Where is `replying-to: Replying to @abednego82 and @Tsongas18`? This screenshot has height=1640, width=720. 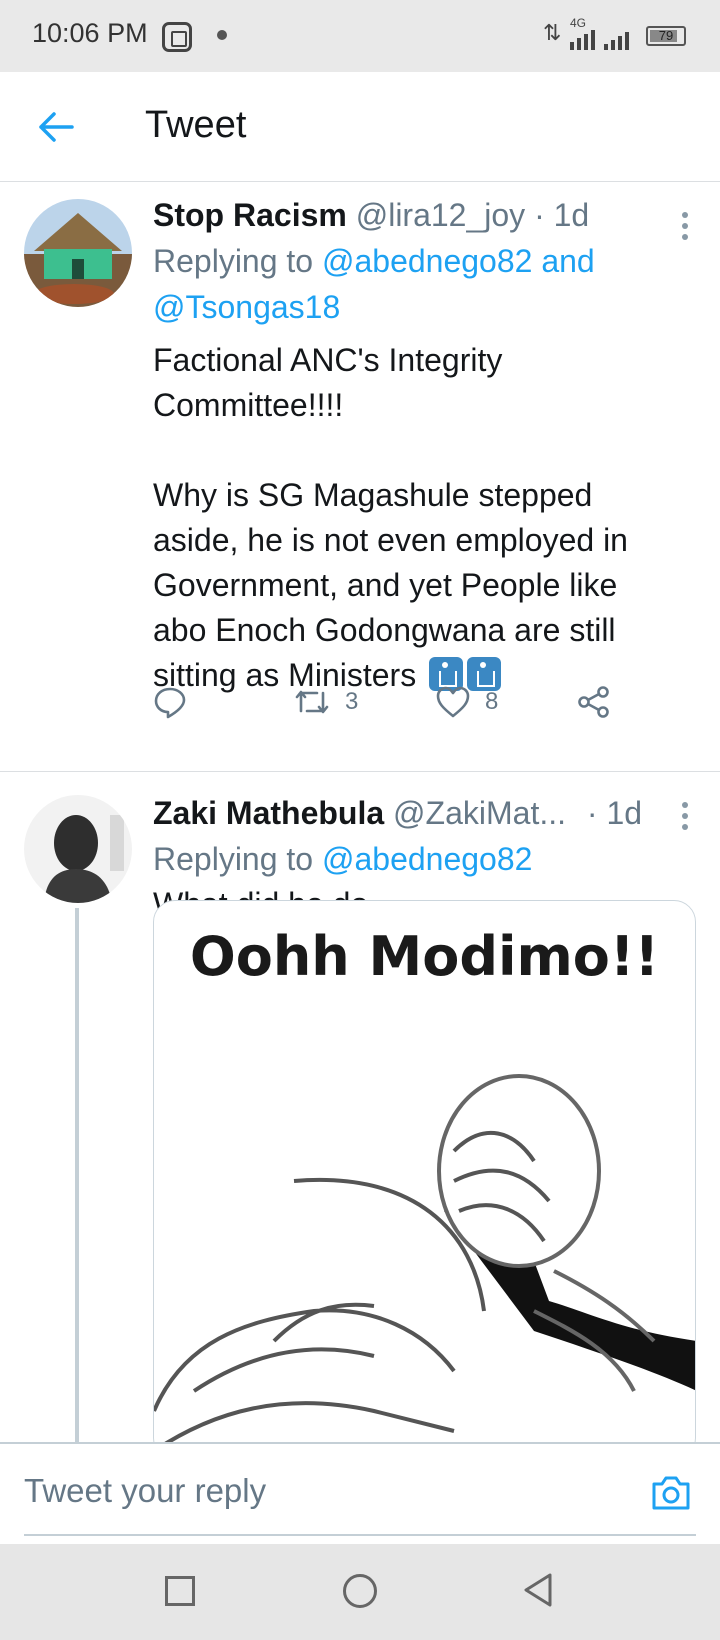
replying-to: Replying to @abednego82 and @Tsongas18 is located at coordinates (412, 284).